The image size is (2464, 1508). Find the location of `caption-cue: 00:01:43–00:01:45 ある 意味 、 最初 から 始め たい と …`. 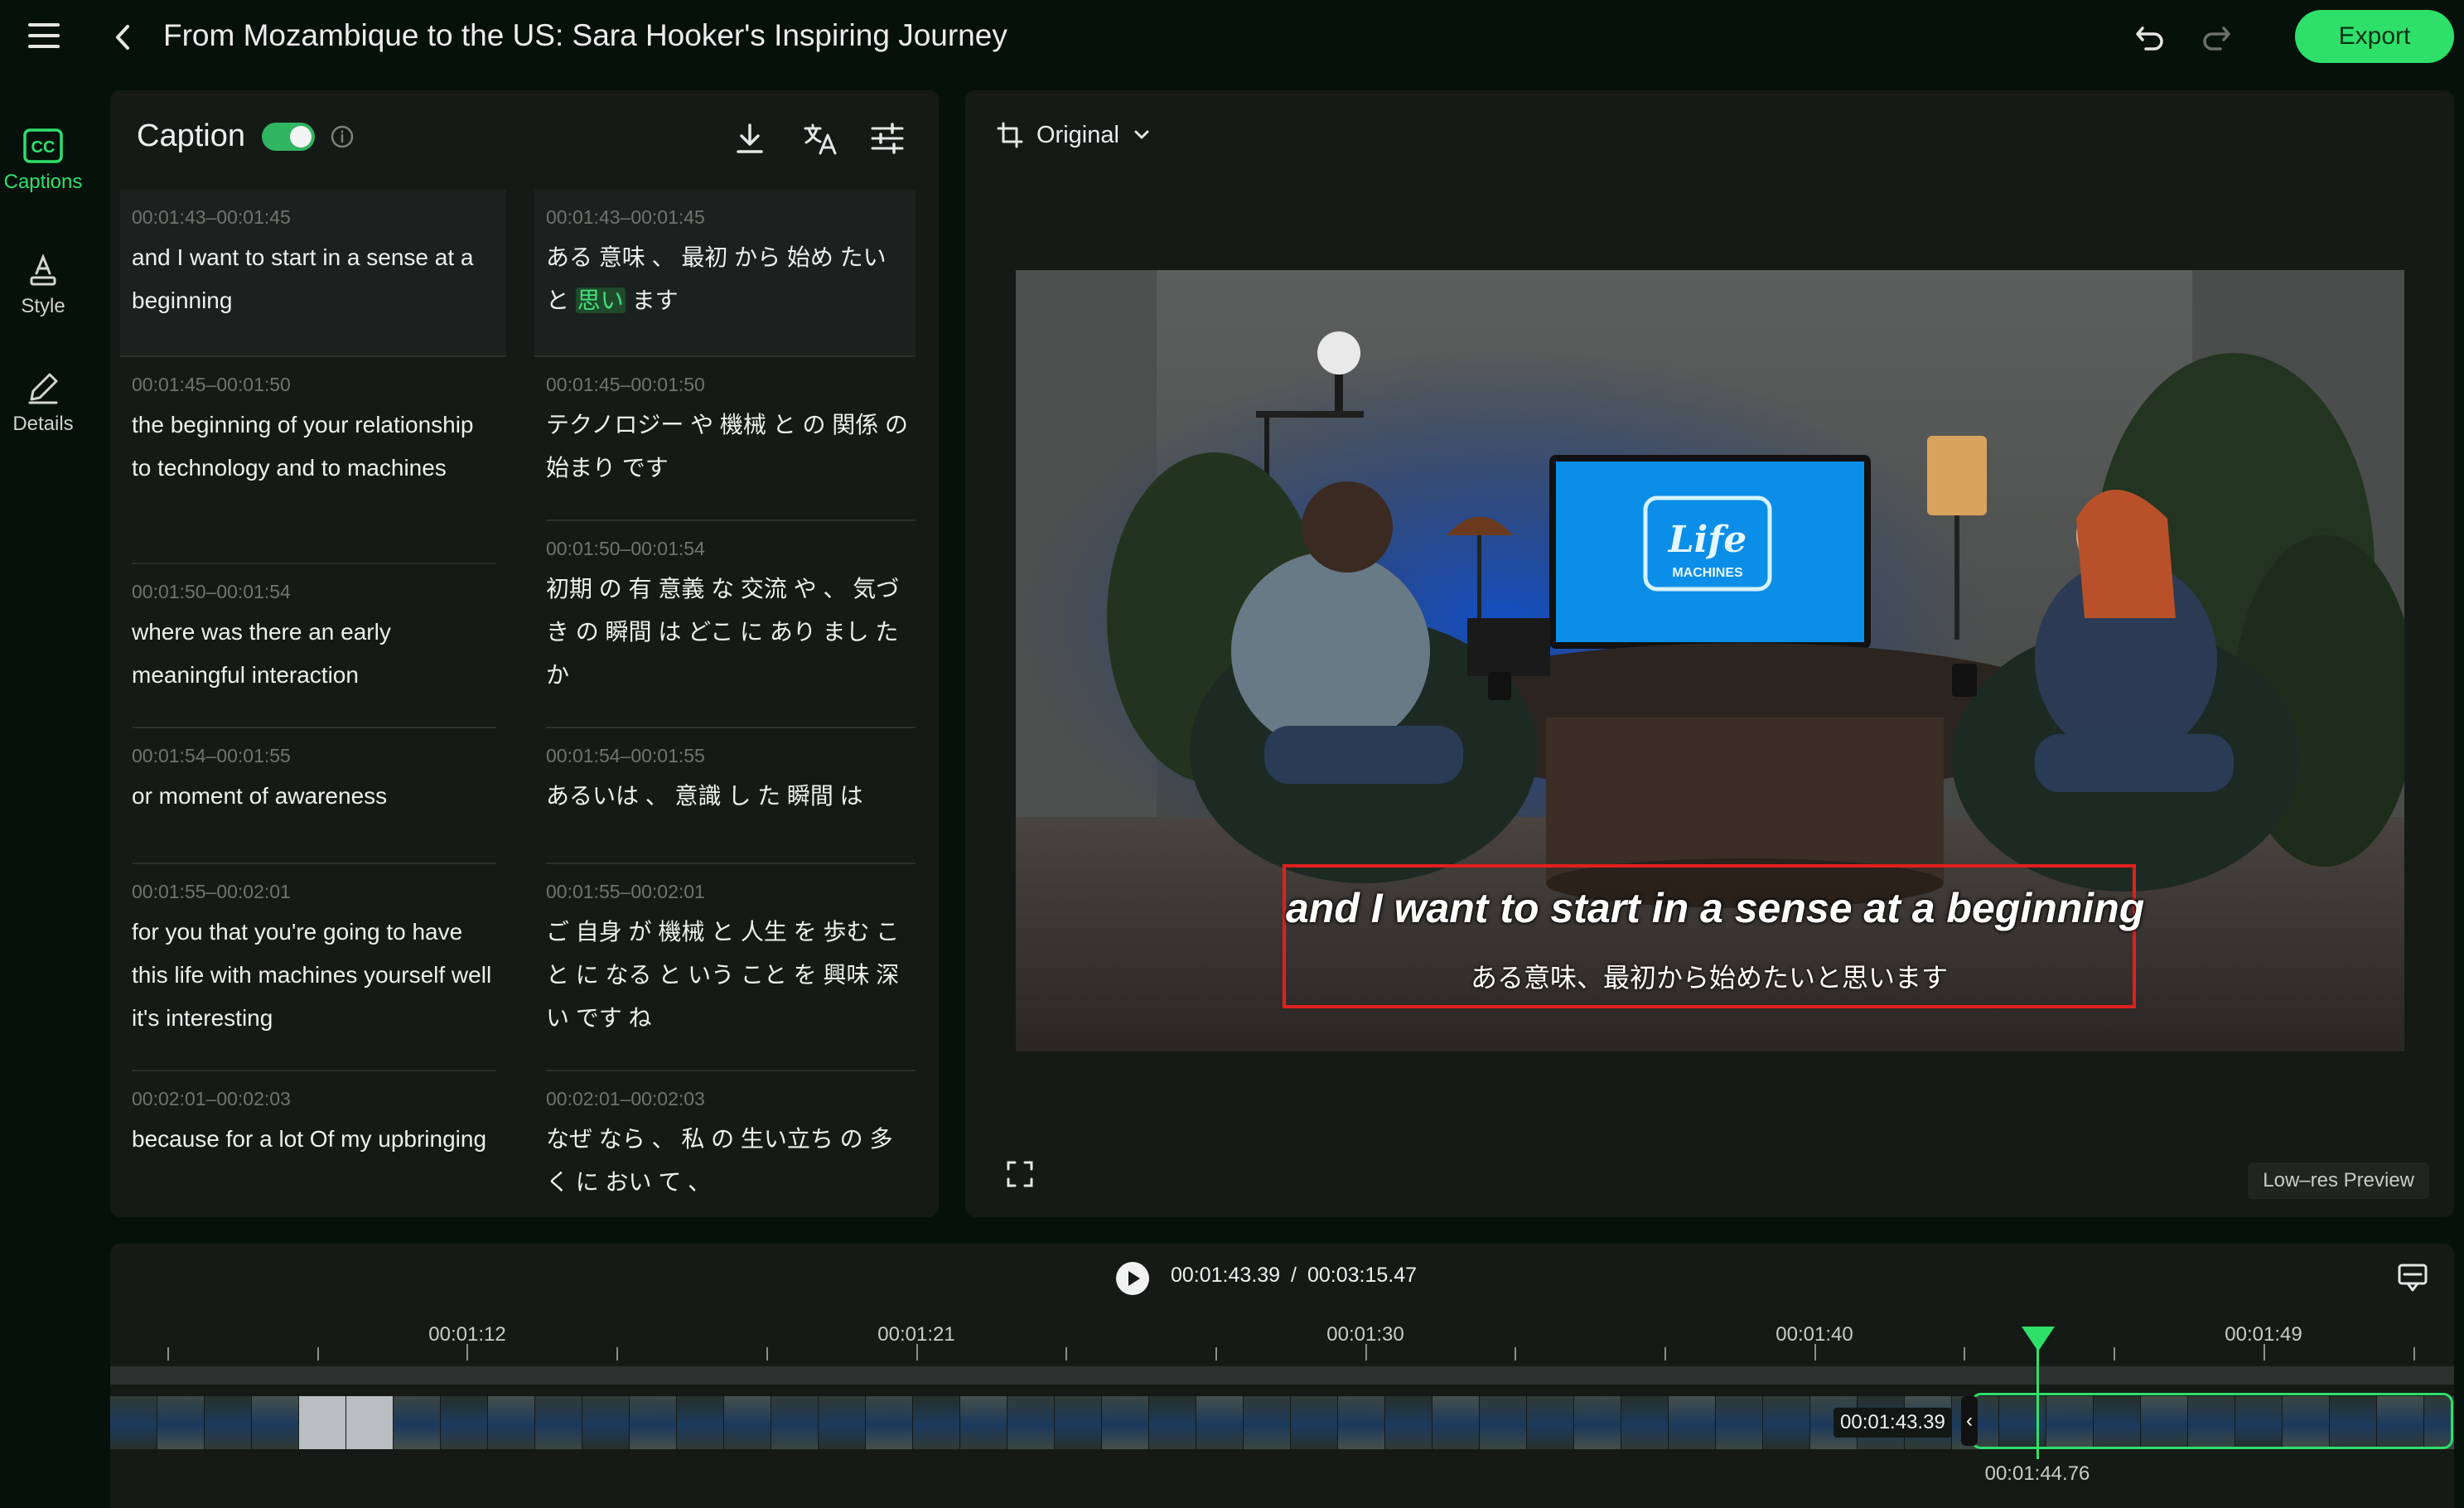

caption-cue: 00:01:43–00:01:45 ある 意味 、 最初 から 始め たい と … is located at coordinates (725, 274).